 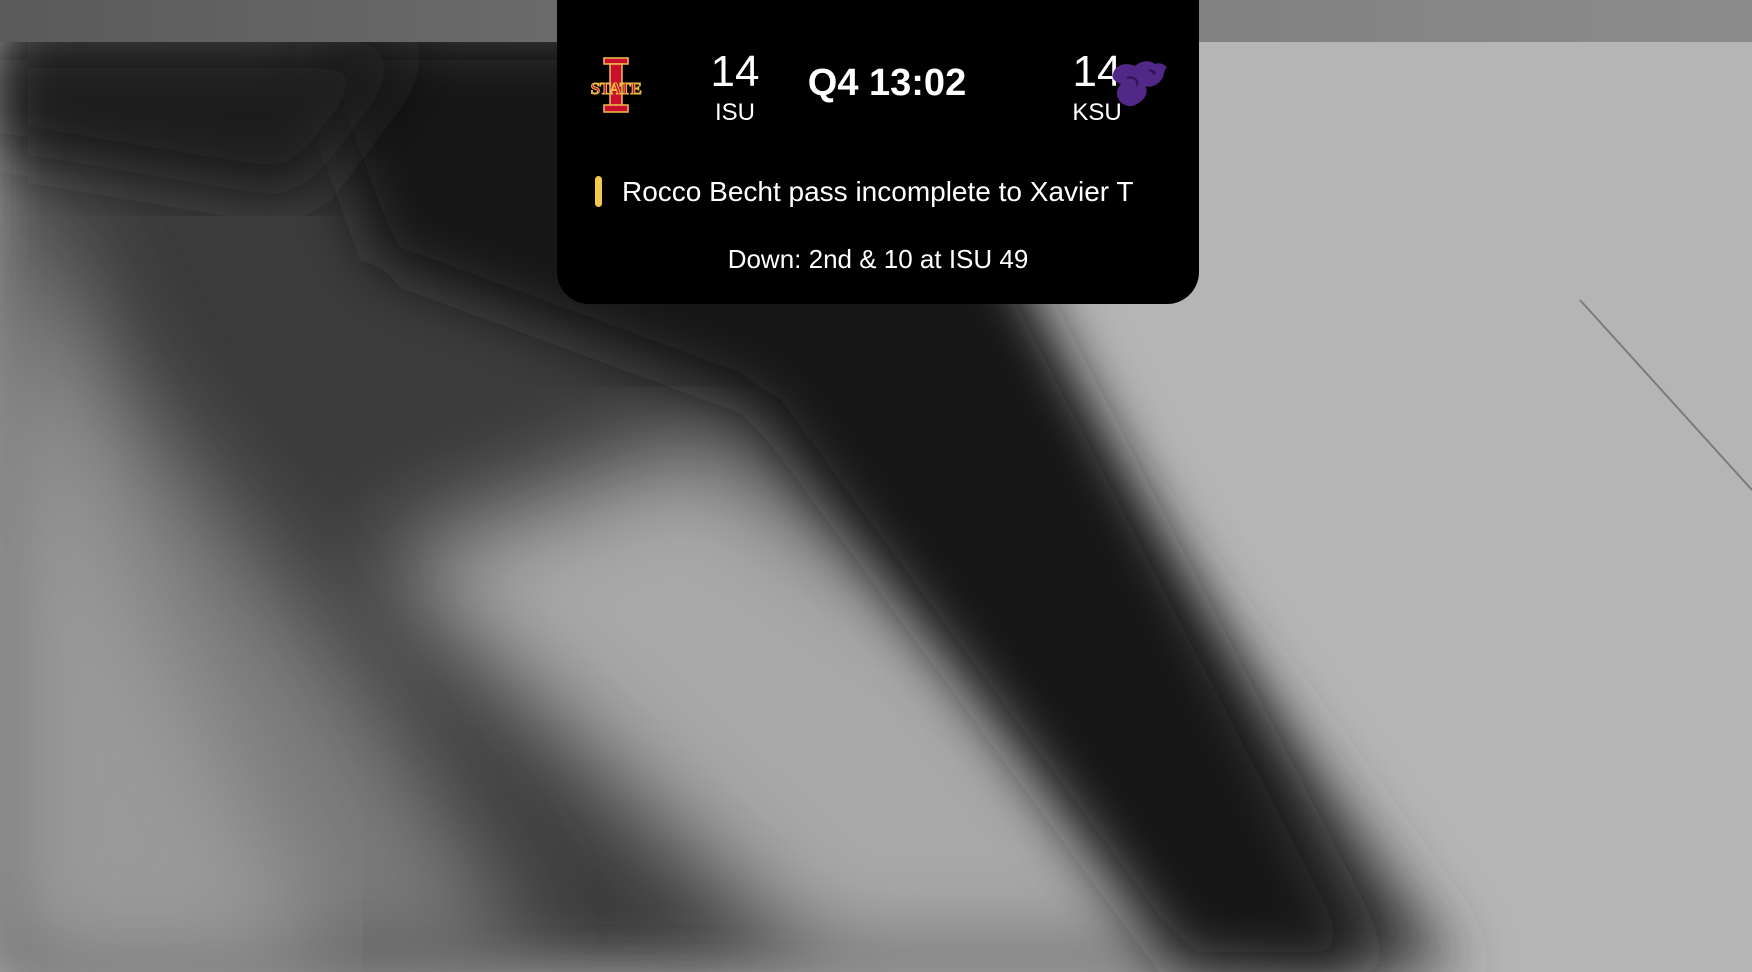 I want to click on iowa-state-logo-icon: STATE, so click(x=616, y=85).